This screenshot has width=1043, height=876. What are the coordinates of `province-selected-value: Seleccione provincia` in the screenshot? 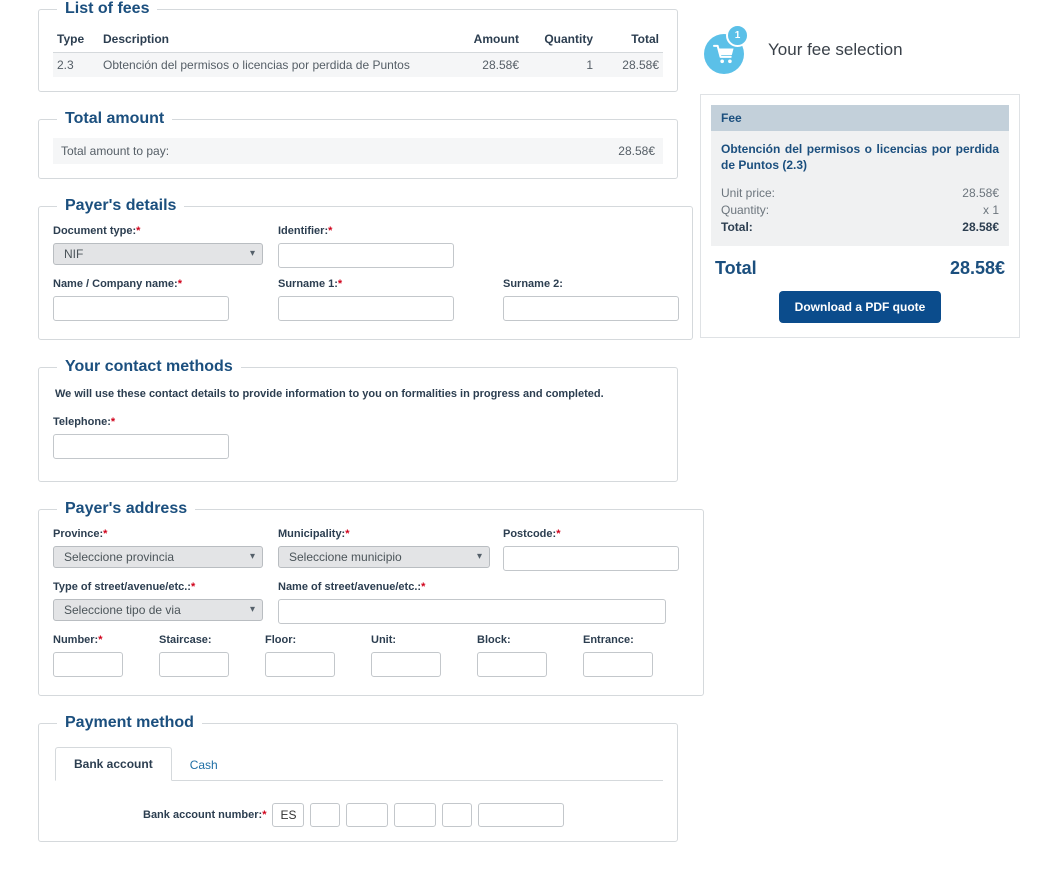 It's located at (119, 557).